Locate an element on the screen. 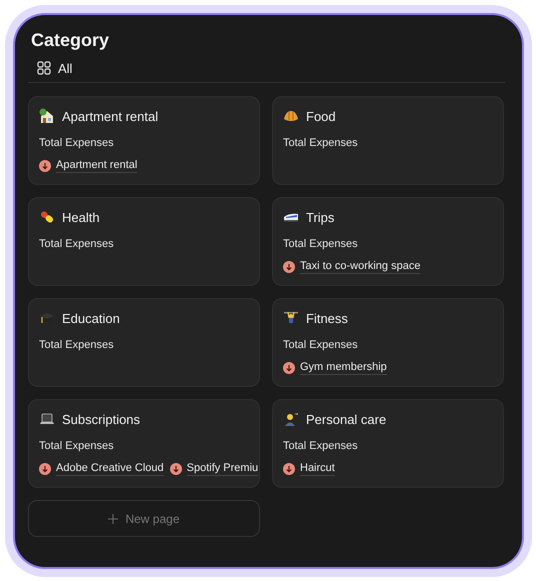 The height and width of the screenshot is (581, 536). expense-link: Gym membership is located at coordinates (335, 368).